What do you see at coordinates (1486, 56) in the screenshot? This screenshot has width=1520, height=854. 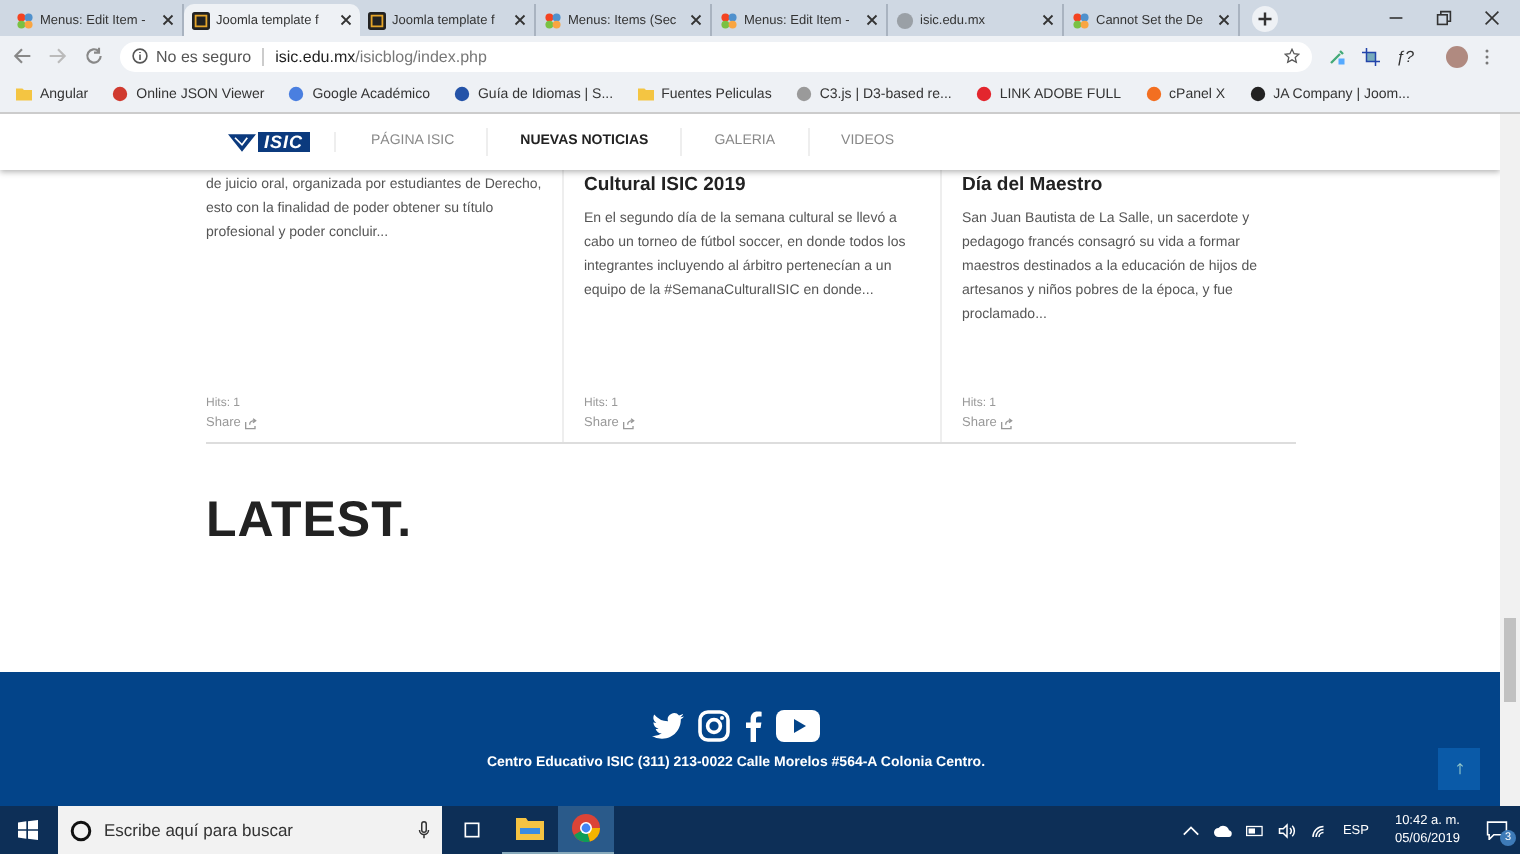 I see `menu-icon` at bounding box center [1486, 56].